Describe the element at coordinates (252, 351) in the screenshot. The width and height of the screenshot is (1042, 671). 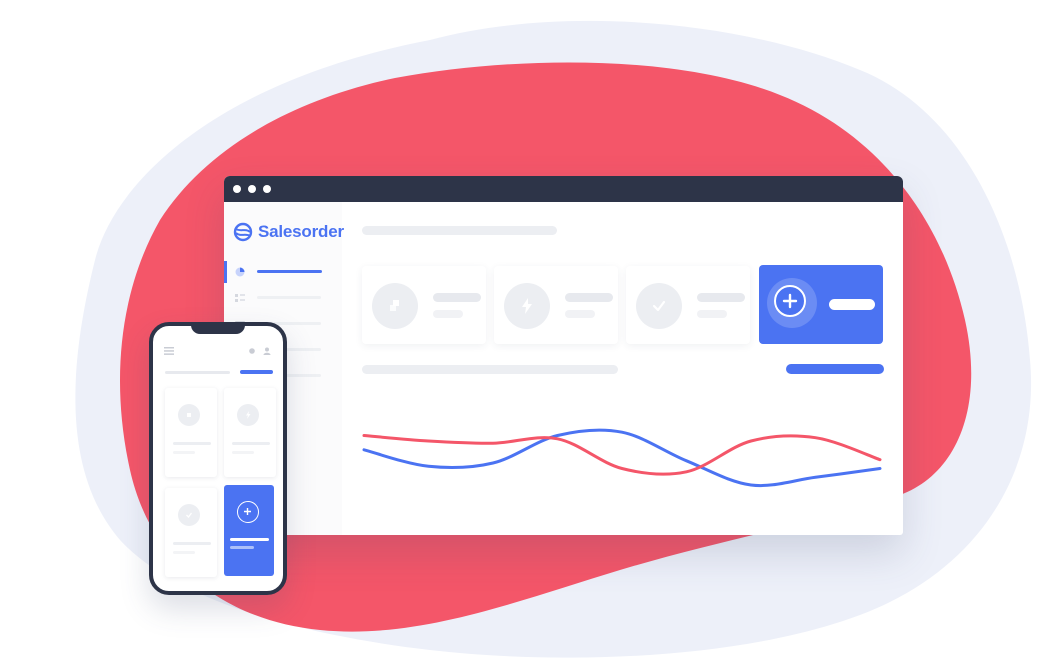
I see `notification-icon` at that location.